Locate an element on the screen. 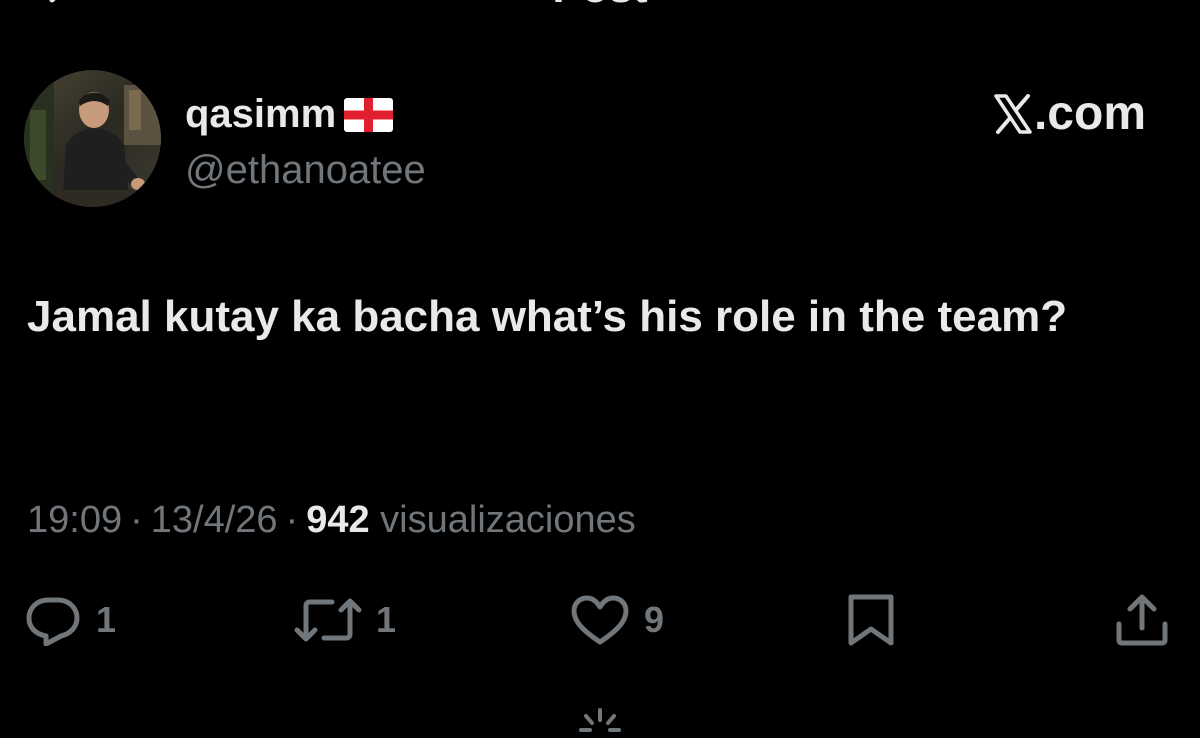  reply-button: 1 is located at coordinates (70, 620).